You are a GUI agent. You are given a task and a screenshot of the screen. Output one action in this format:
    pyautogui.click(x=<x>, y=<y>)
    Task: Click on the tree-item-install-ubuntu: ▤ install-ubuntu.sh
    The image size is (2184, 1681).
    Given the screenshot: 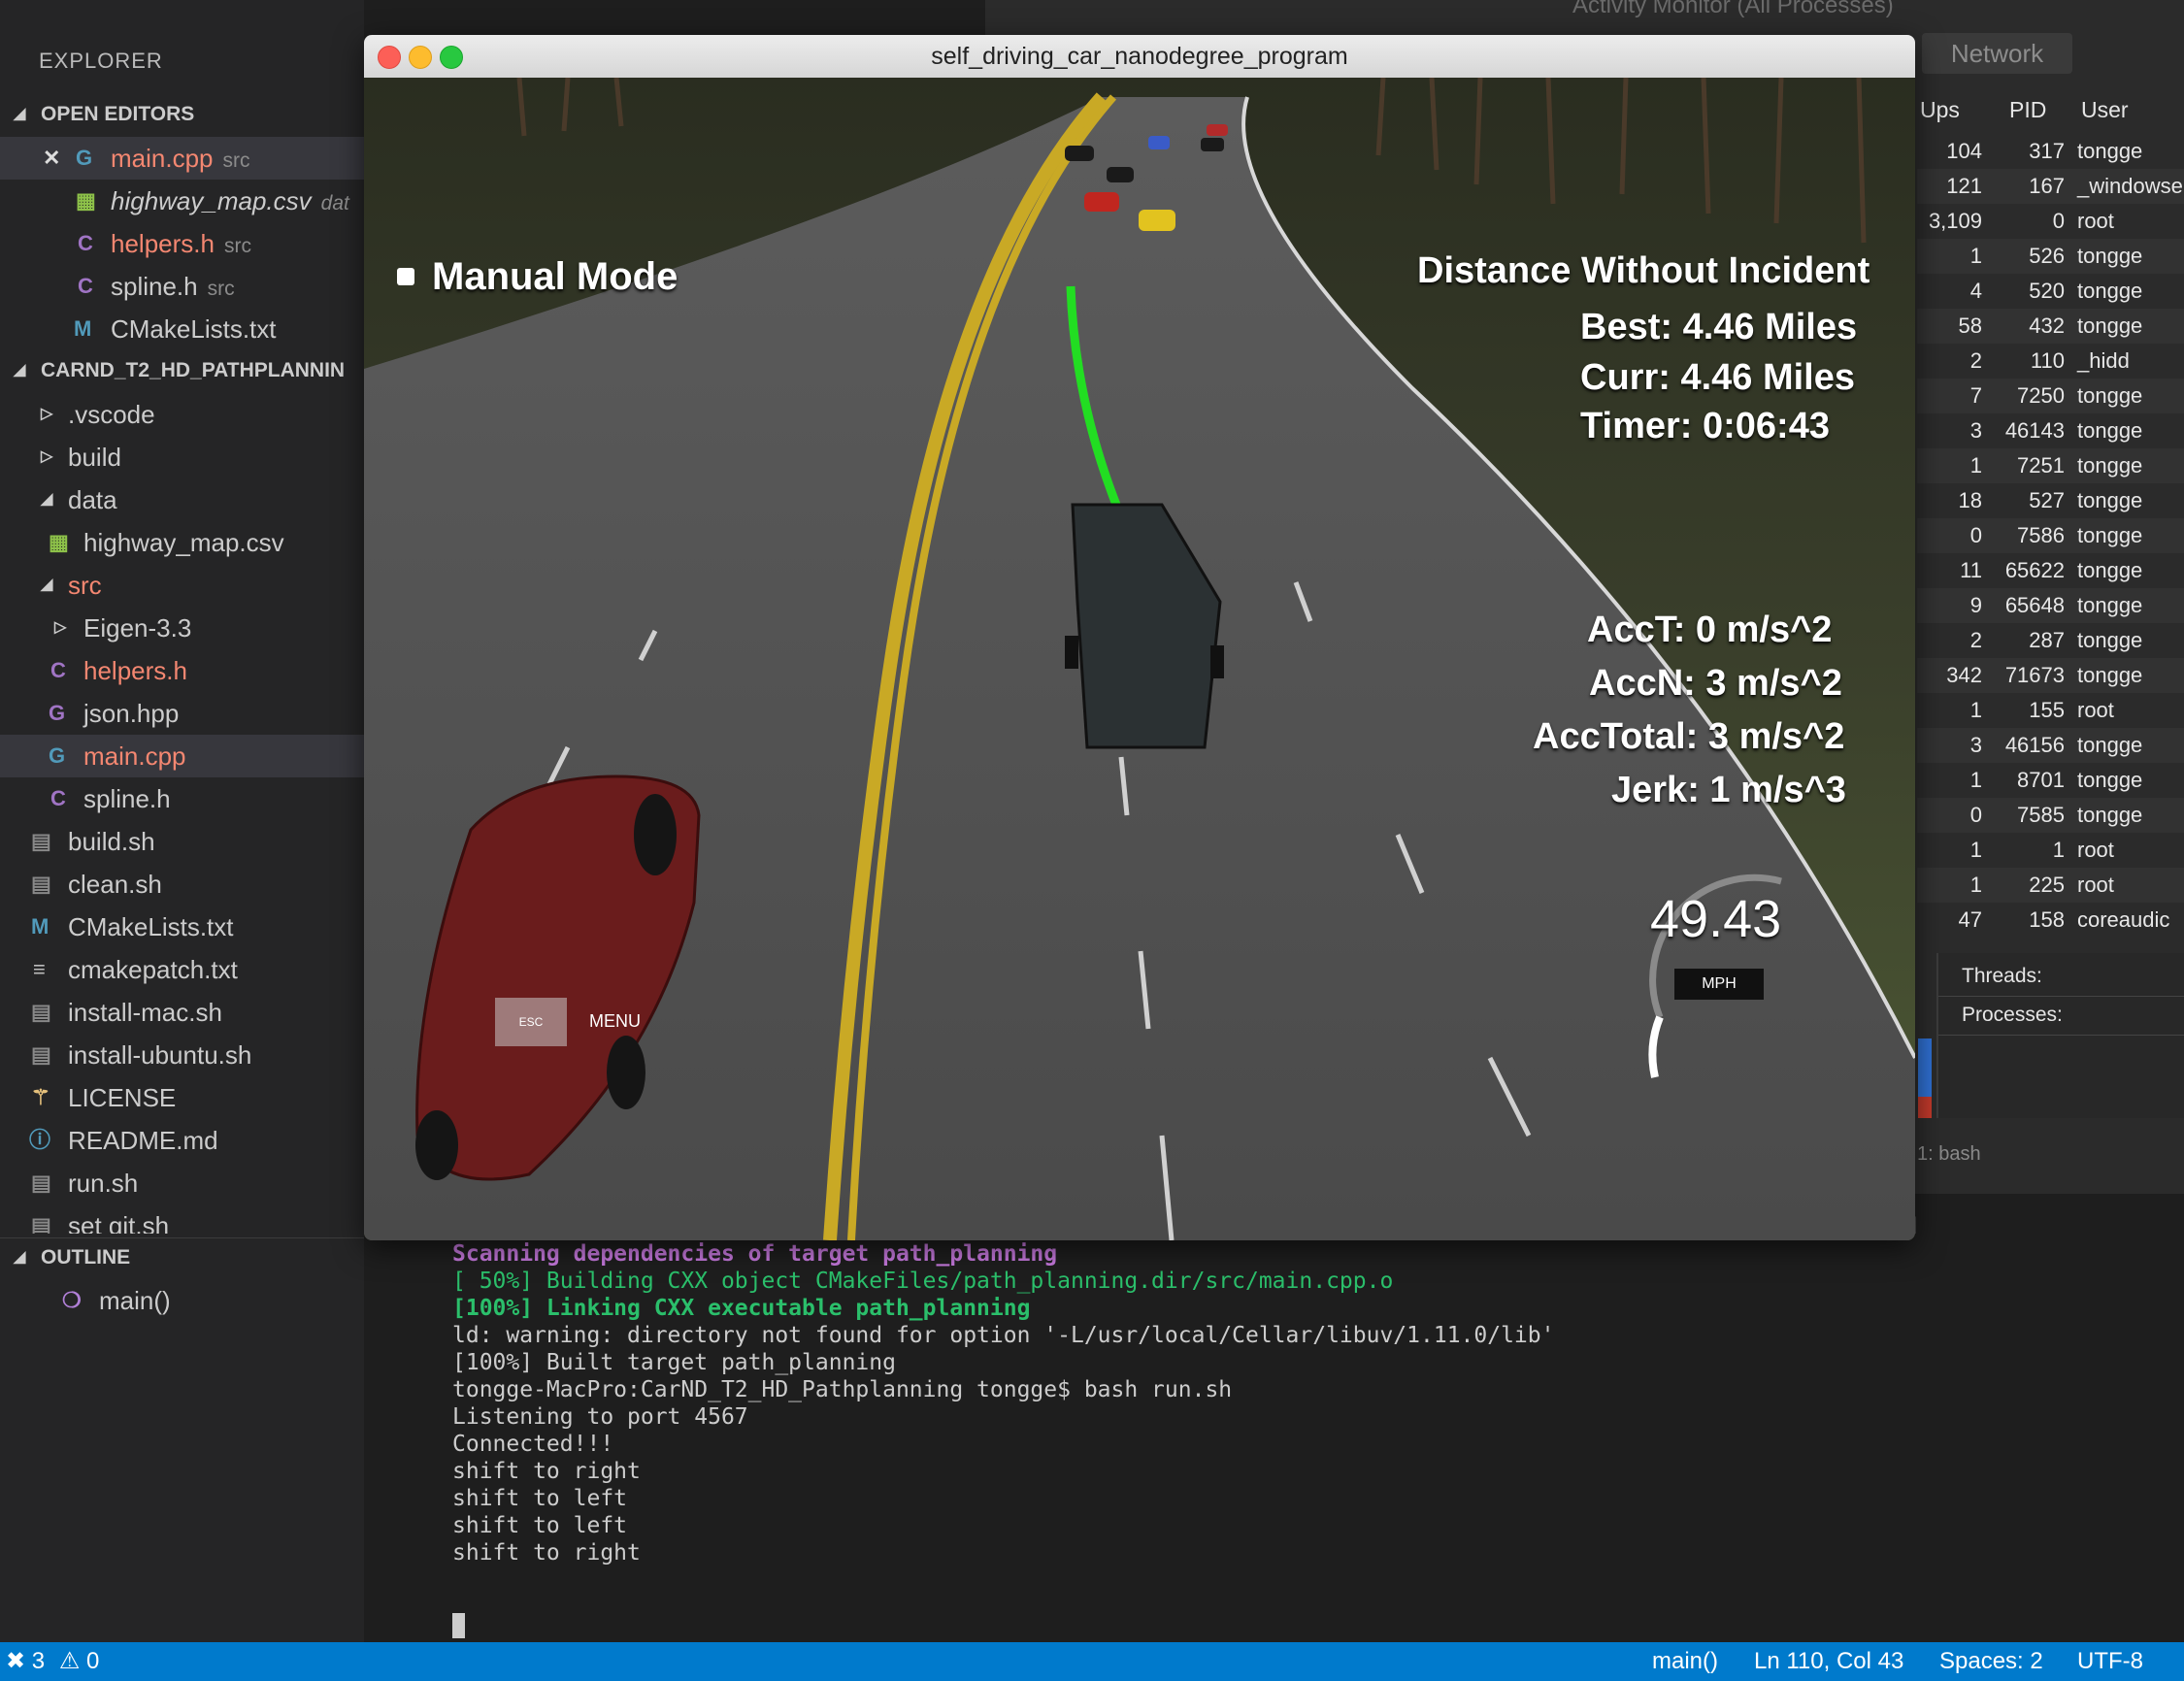 What is the action you would take?
    pyautogui.click(x=182, y=1055)
    